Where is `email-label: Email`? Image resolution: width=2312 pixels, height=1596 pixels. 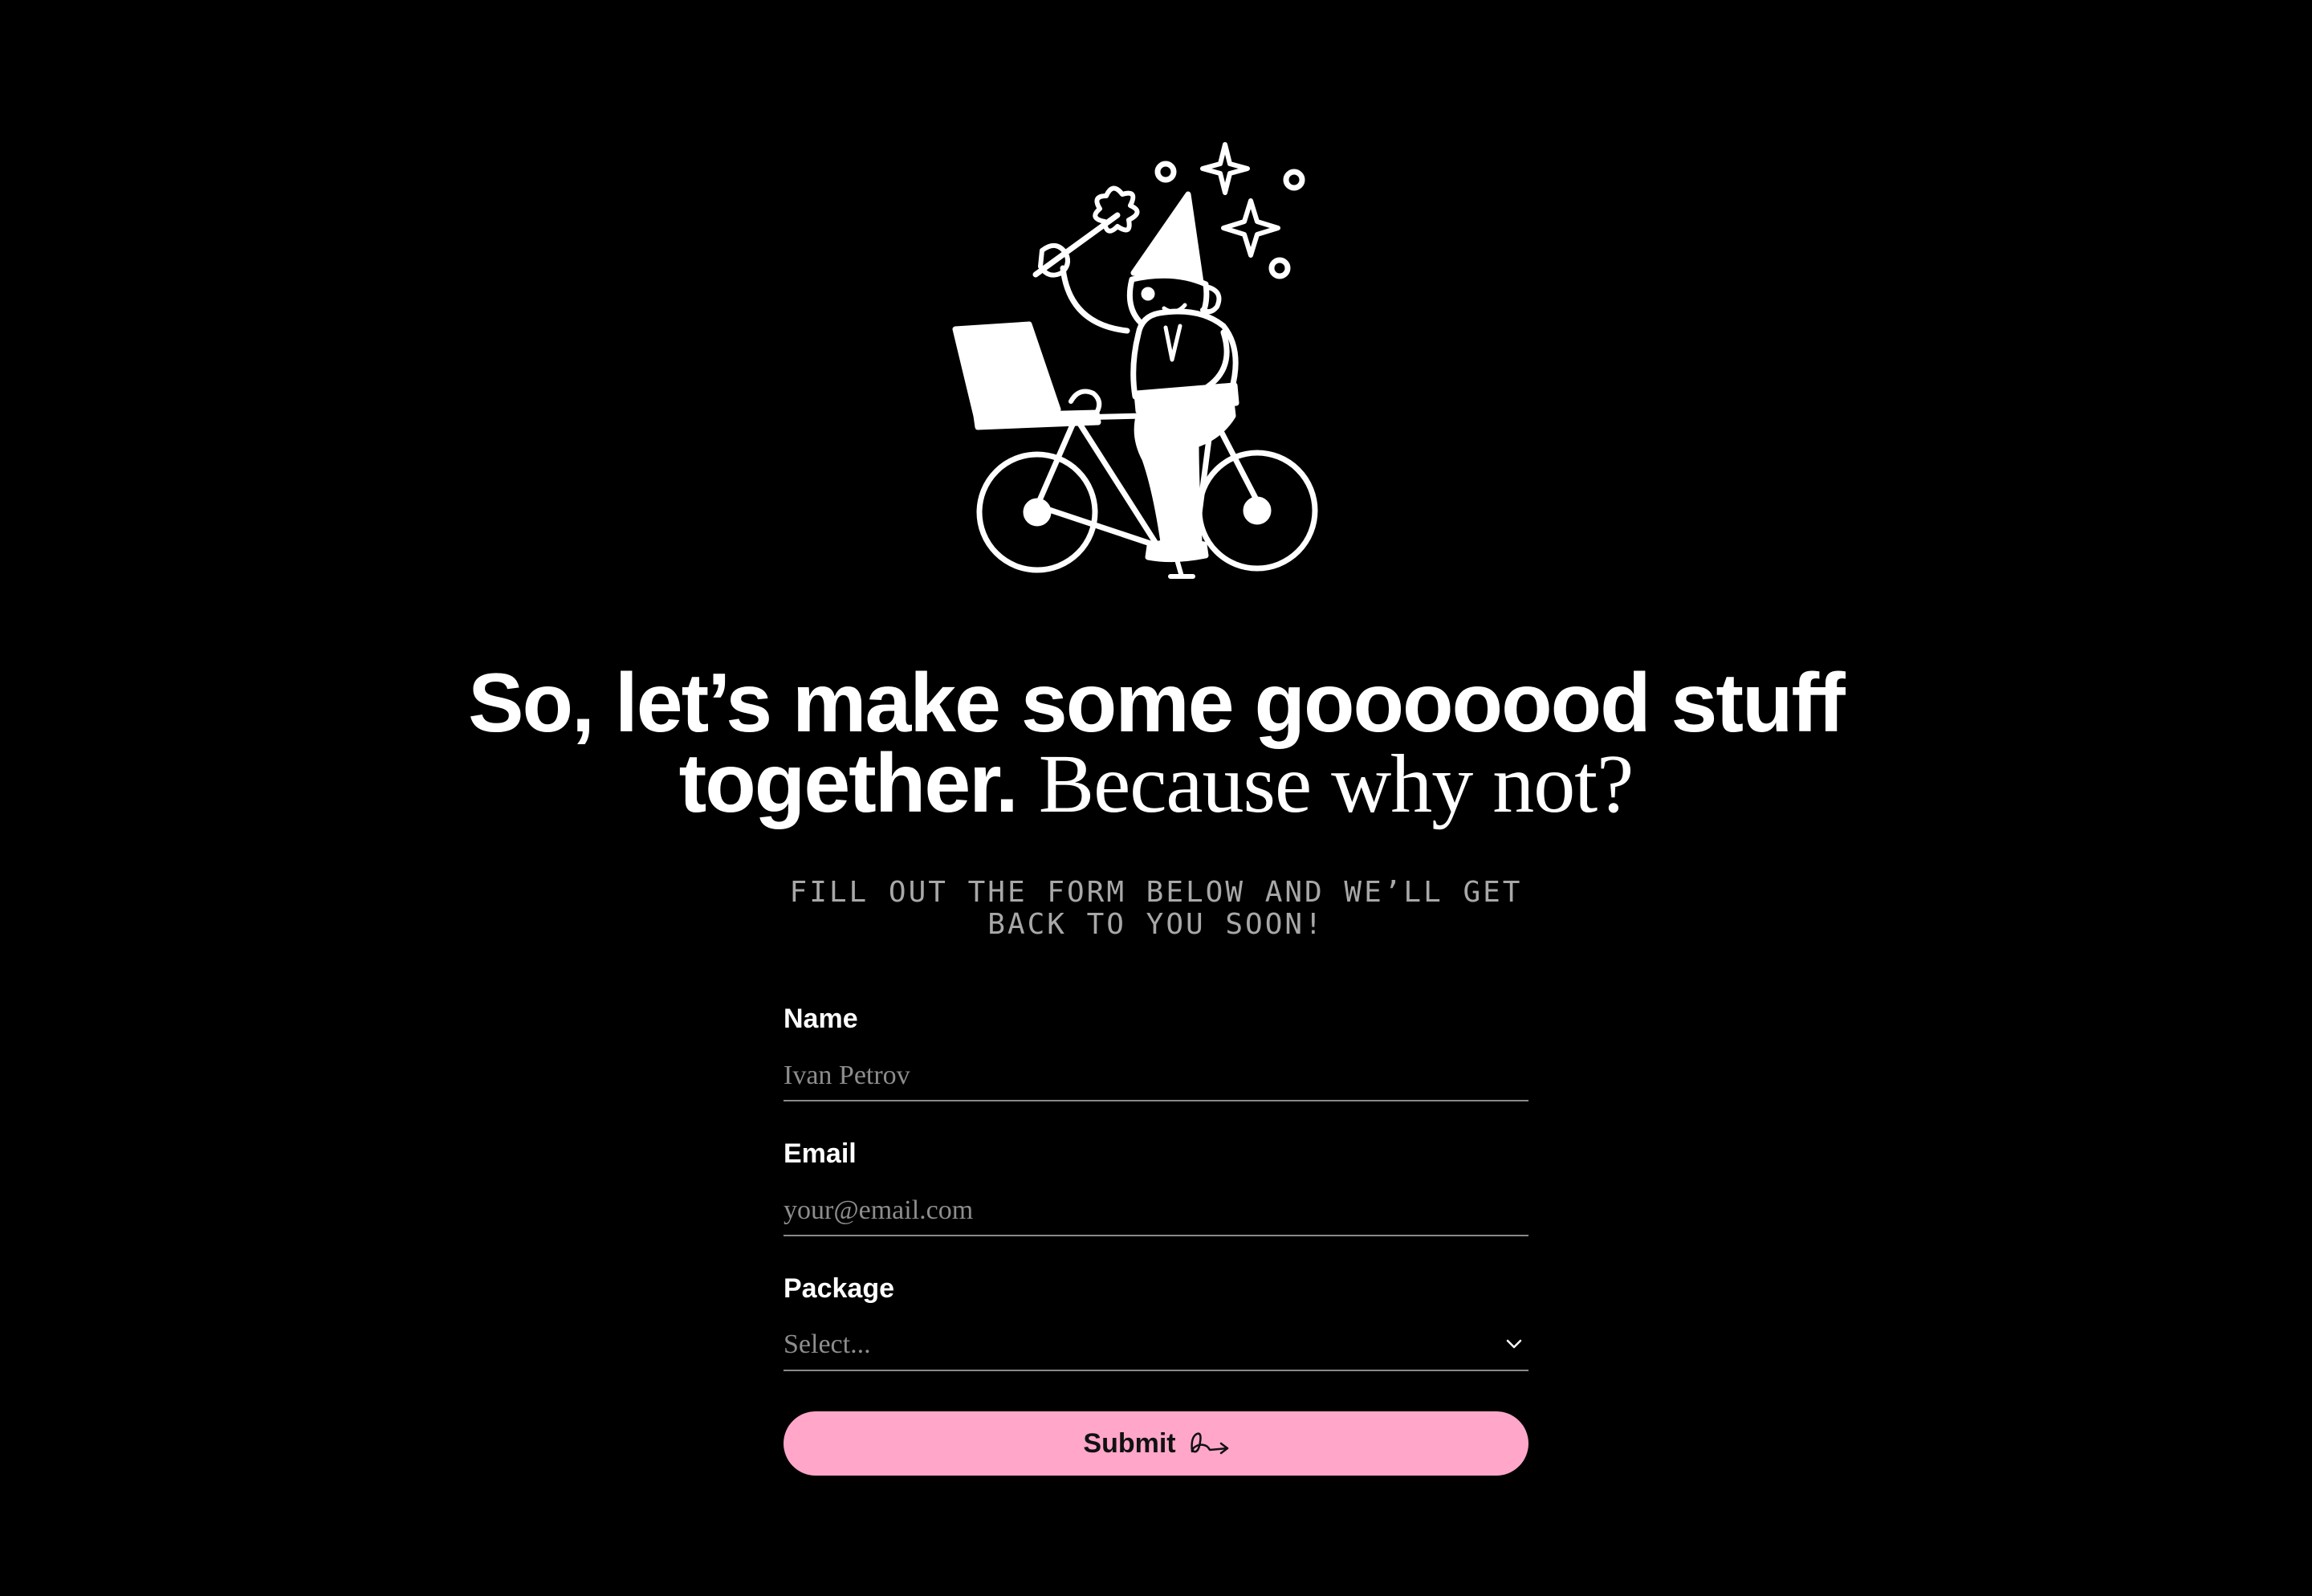 email-label: Email is located at coordinates (820, 1154).